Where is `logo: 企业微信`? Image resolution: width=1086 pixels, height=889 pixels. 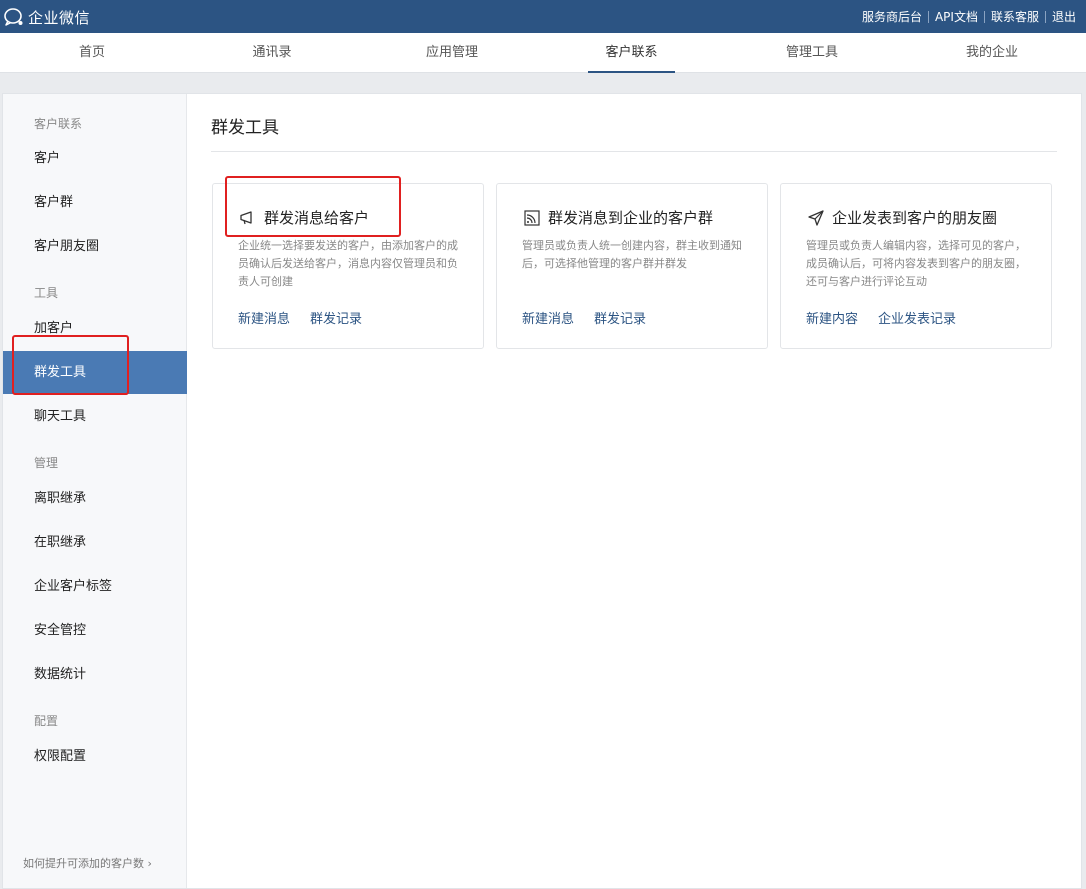
logo: 企业微信 is located at coordinates (46, 17).